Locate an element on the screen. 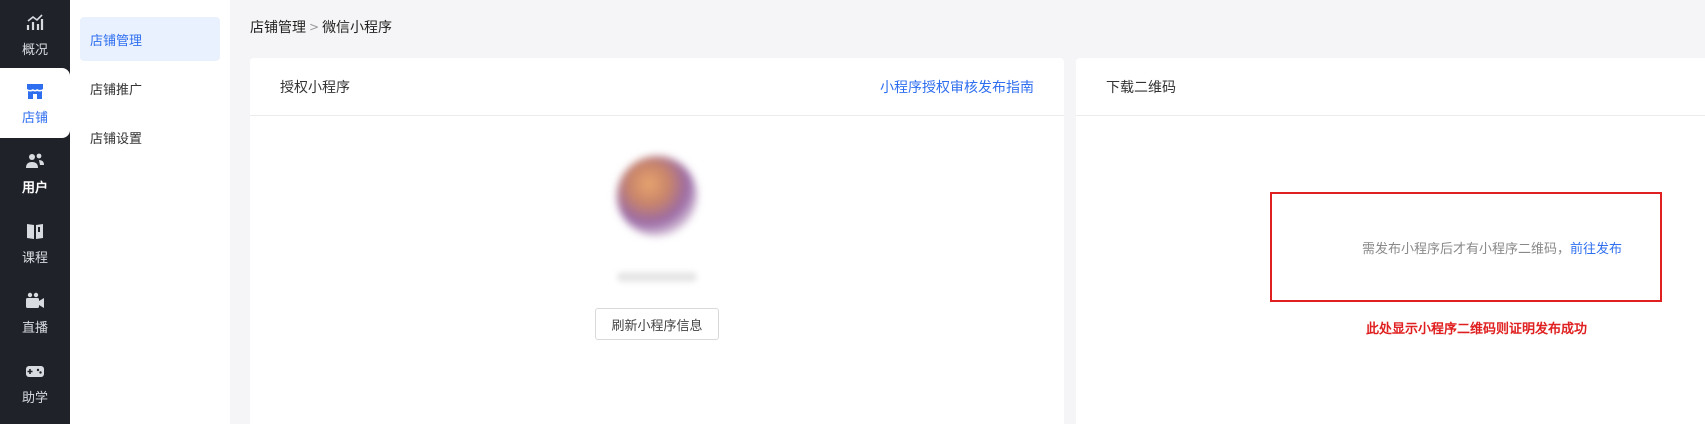 This screenshot has width=1705, height=424. rail-item-label: 店铺 is located at coordinates (34, 118).